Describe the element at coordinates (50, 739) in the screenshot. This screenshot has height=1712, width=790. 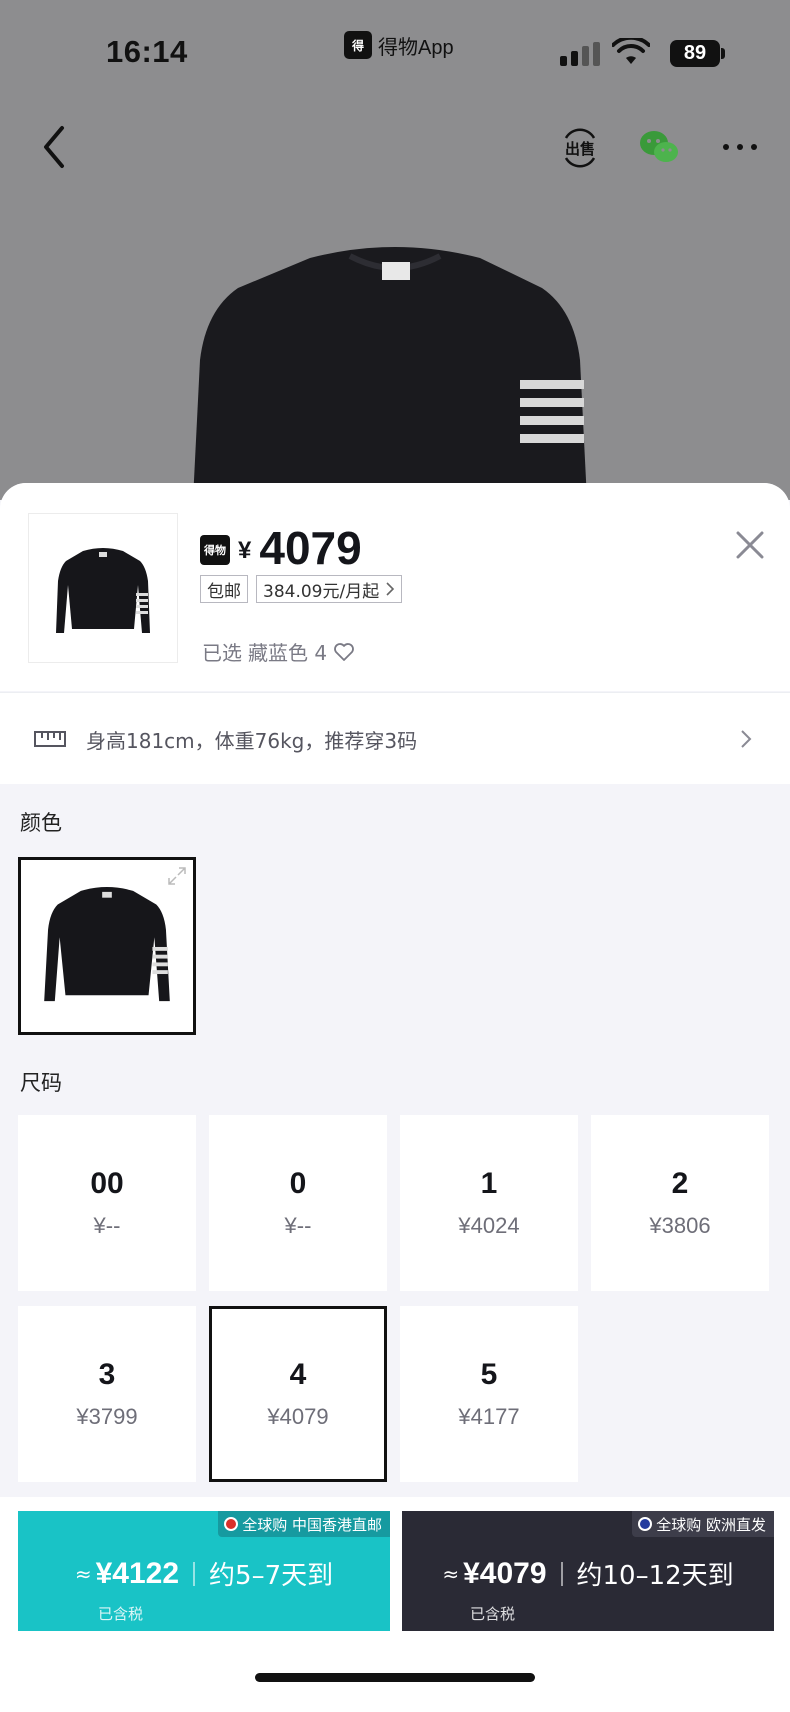
I see `ruler-icon` at that location.